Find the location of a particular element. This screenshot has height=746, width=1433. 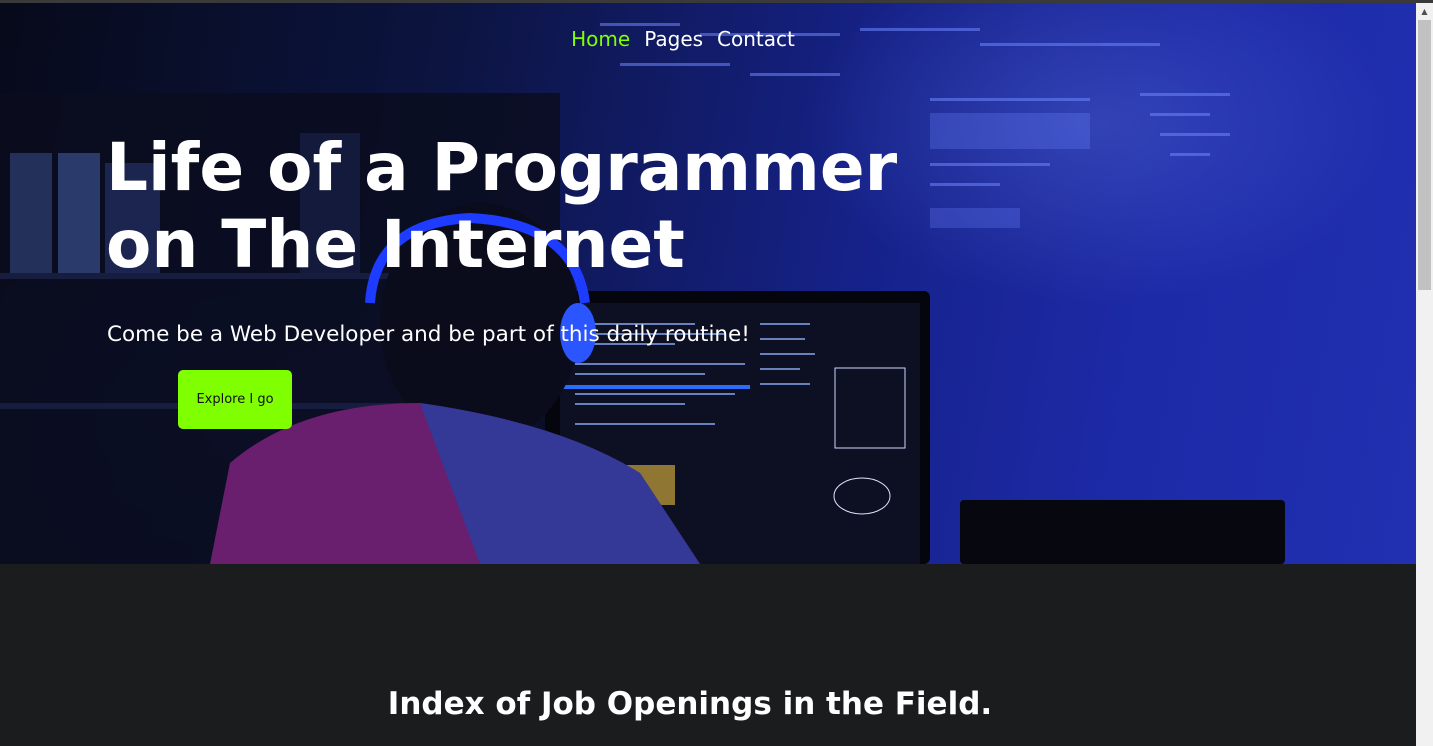

section-title: Index of Job Openings in the Field. is located at coordinates (690, 704).